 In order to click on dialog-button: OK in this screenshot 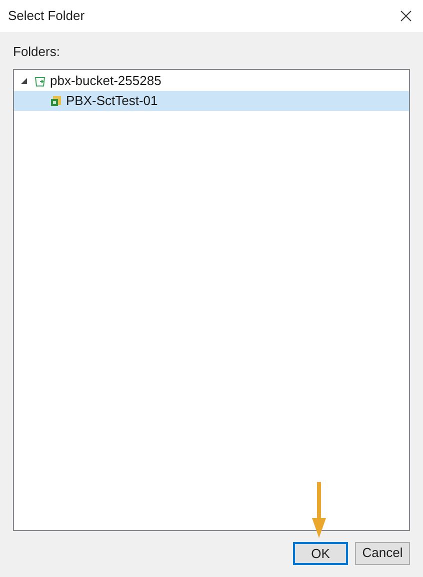, I will do `click(320, 553)`.